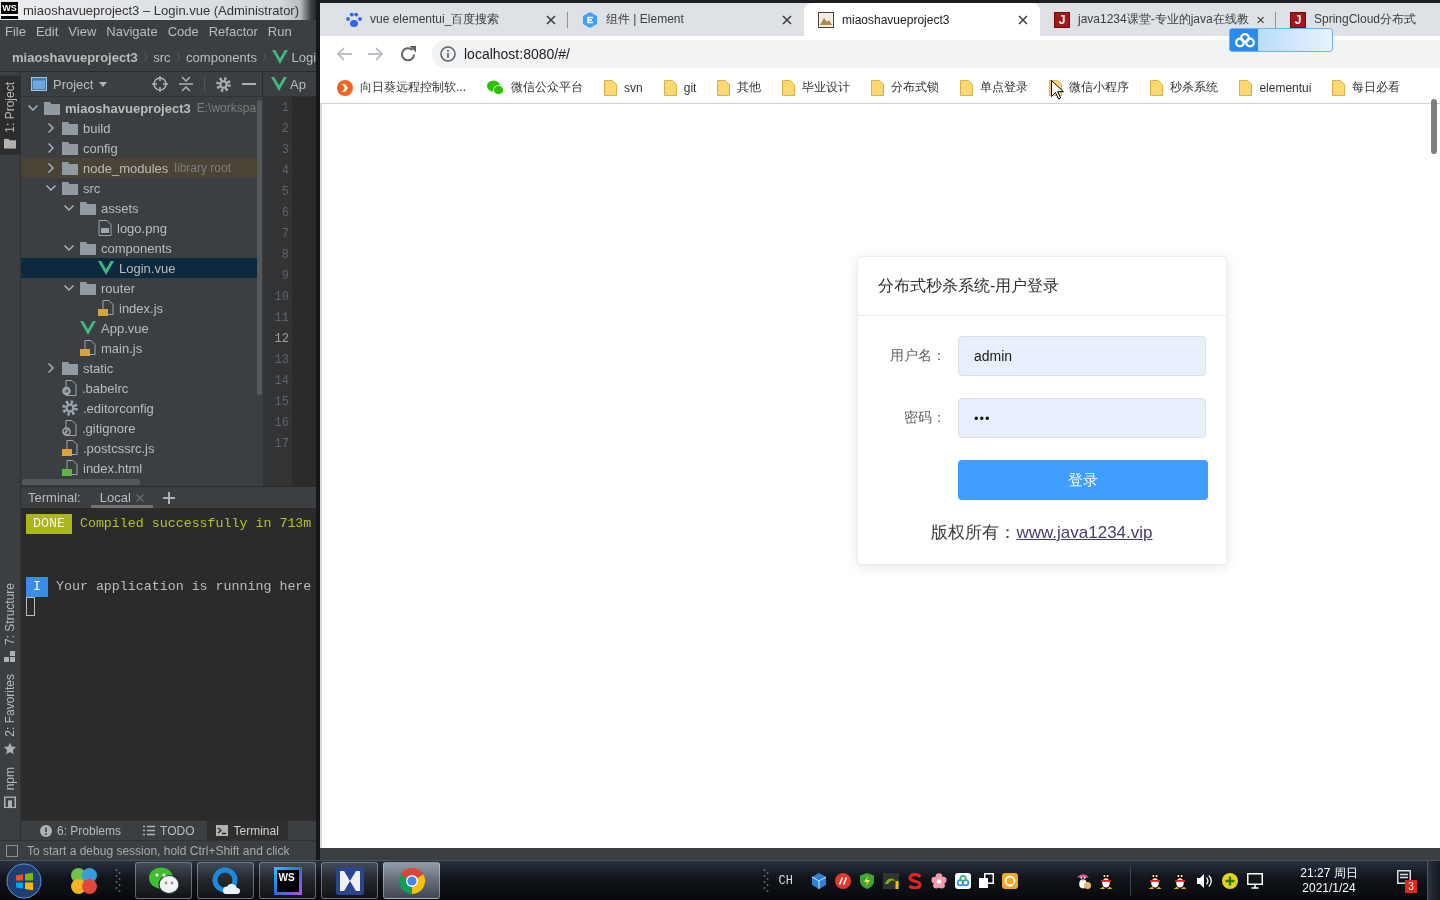 The image size is (1440, 900). I want to click on bookmark: 每日必看, so click(1366, 87).